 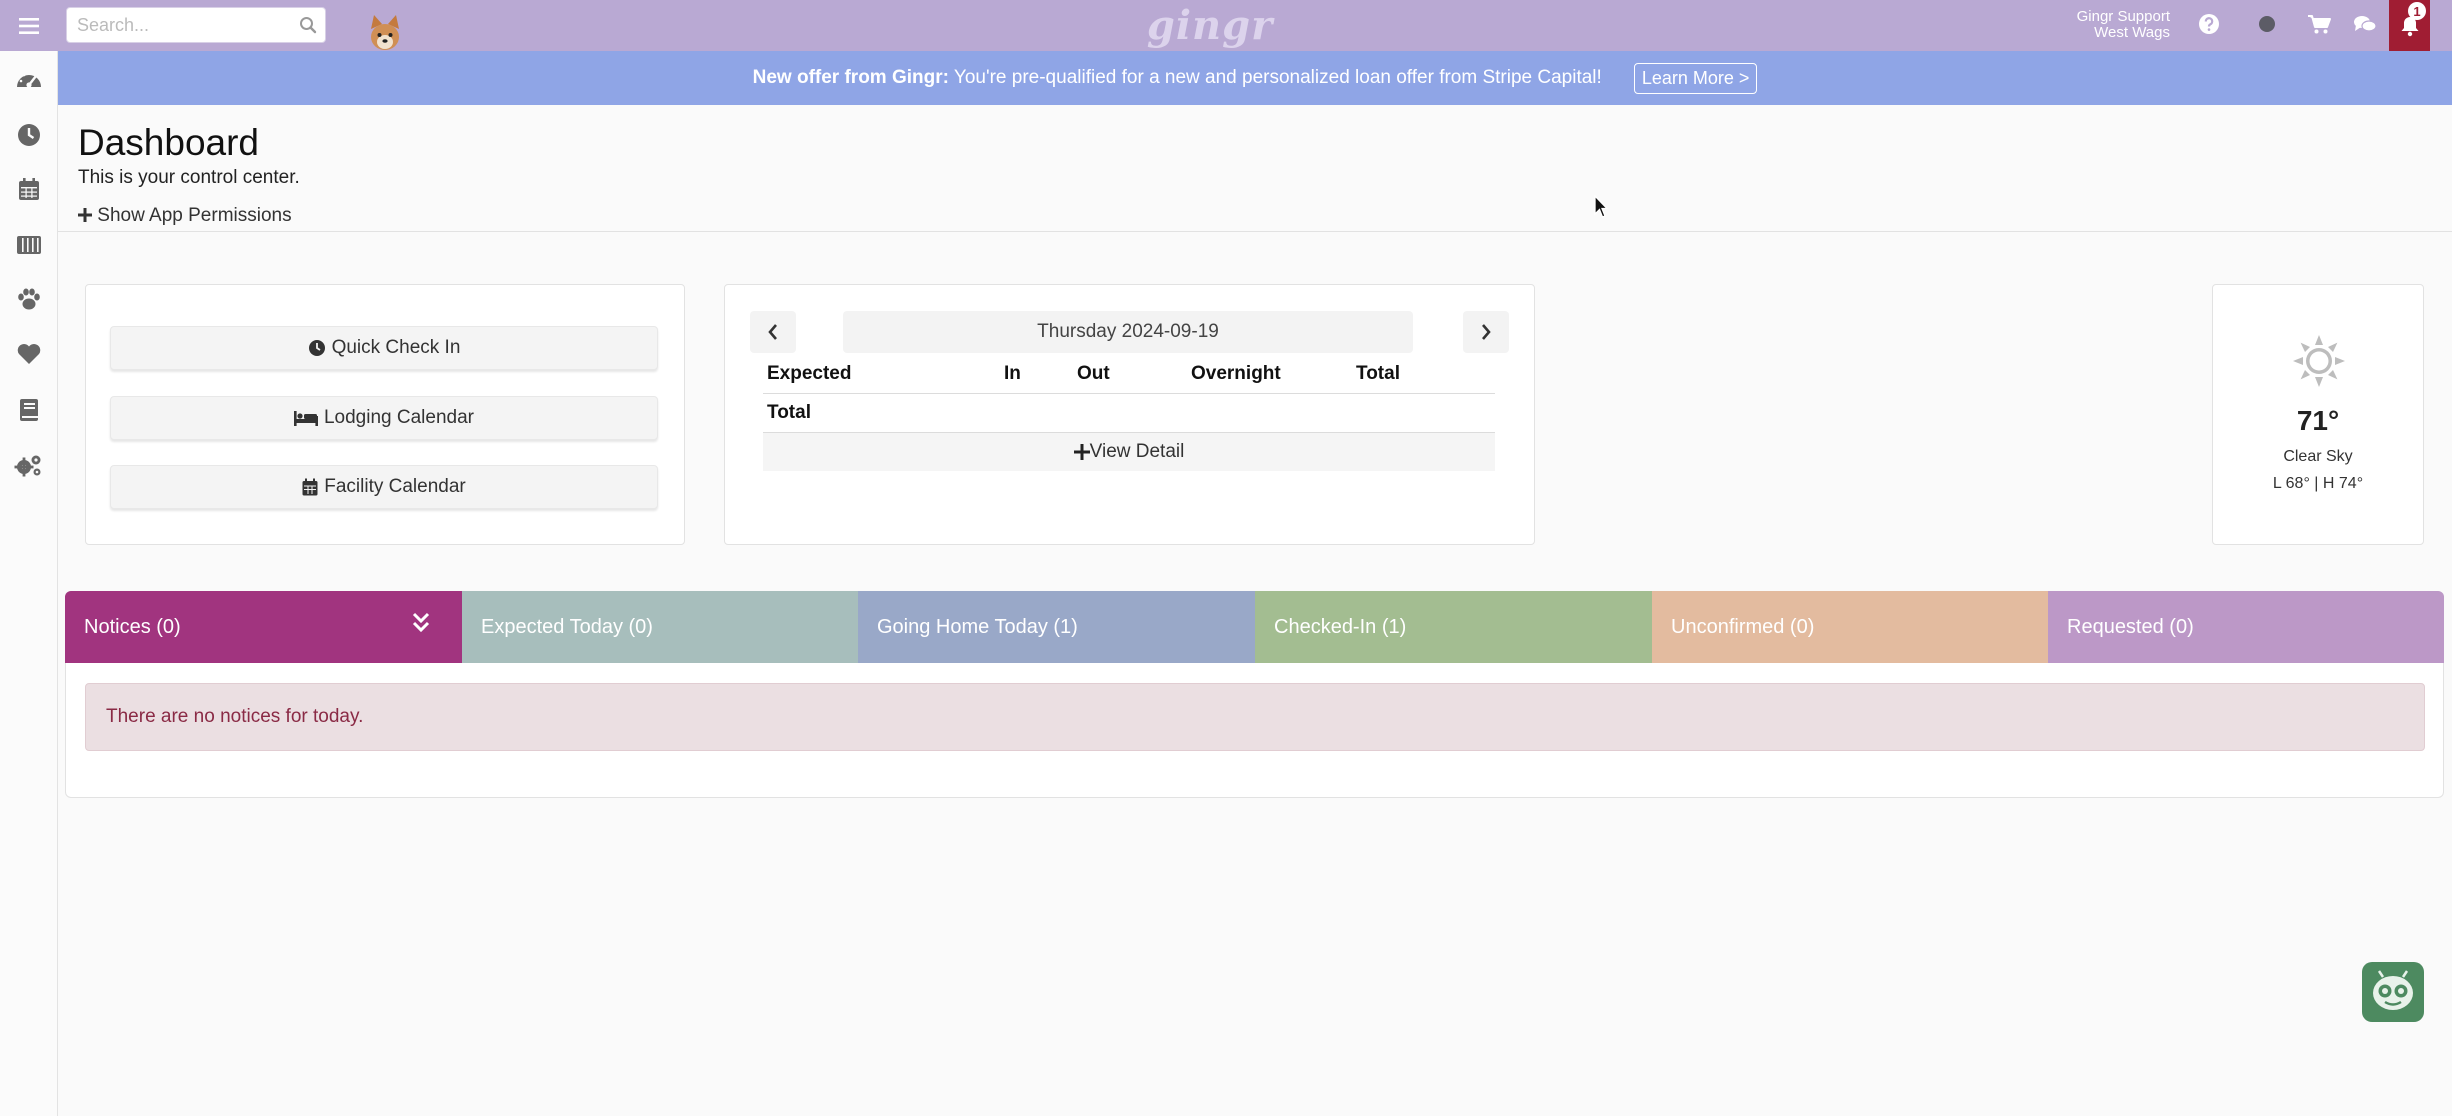 I want to click on table-divider, so click(x=1129, y=393).